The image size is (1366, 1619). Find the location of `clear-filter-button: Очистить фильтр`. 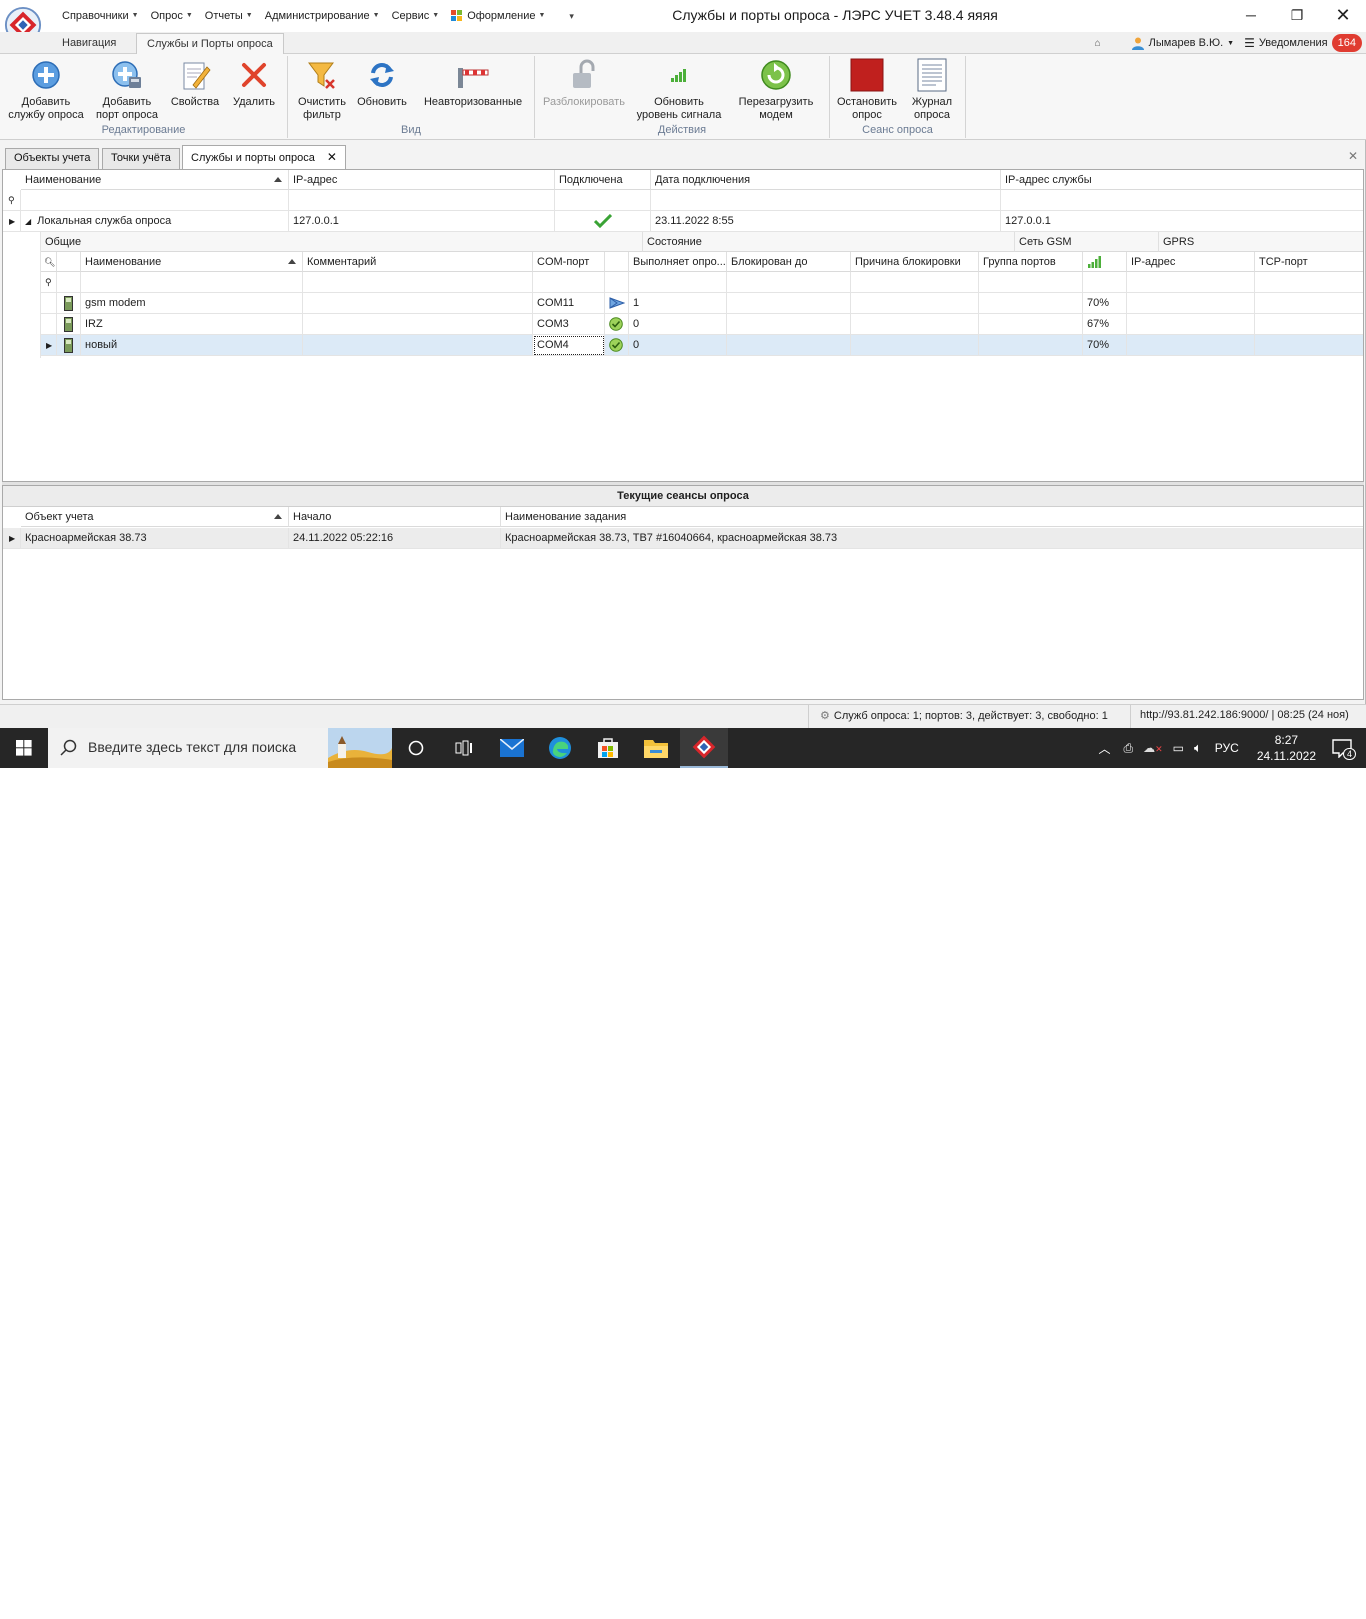

clear-filter-button: Очистить фильтр is located at coordinates (322, 90).